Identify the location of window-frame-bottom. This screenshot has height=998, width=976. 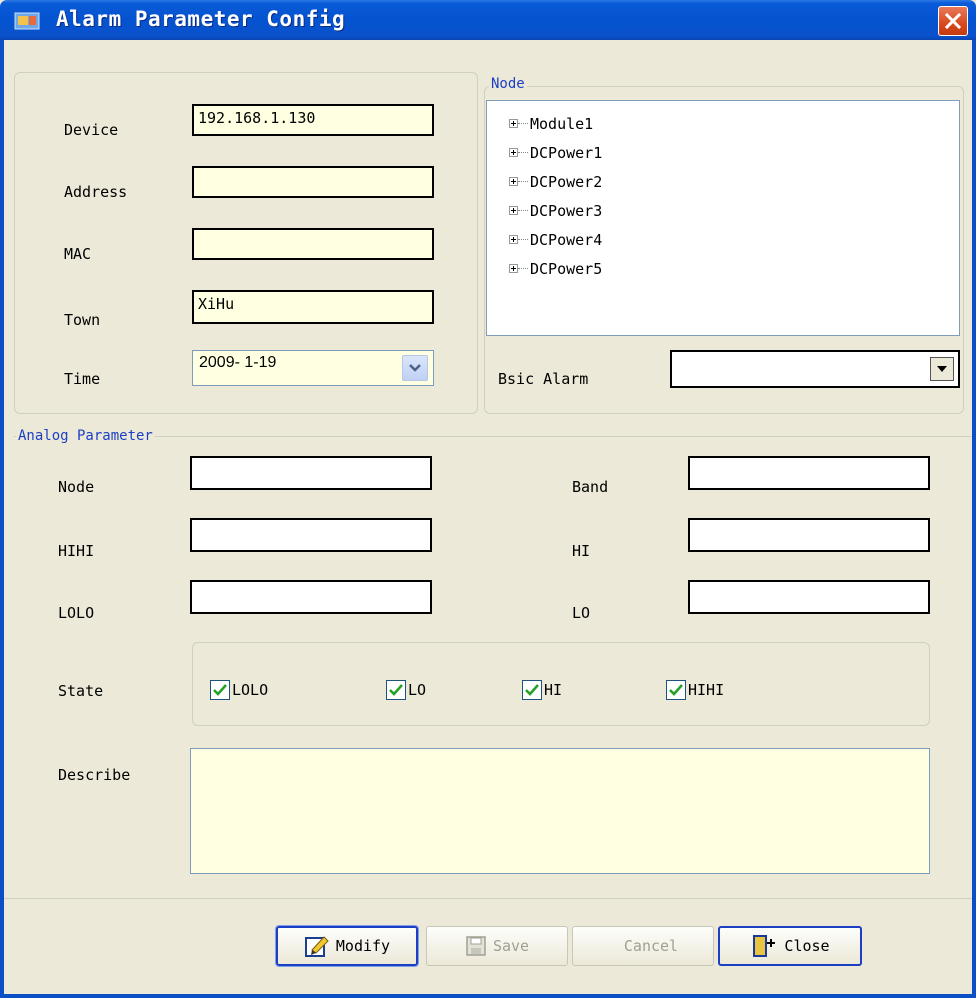
(488, 996).